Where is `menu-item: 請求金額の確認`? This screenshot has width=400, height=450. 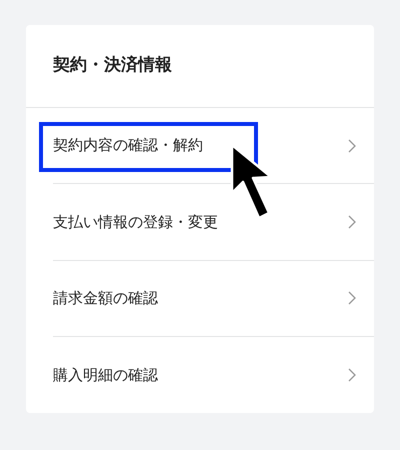
menu-item: 請求金額の確認 is located at coordinates (213, 298).